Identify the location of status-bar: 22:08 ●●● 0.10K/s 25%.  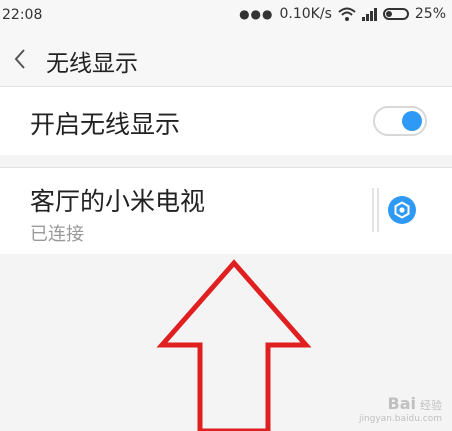
(226, 16).